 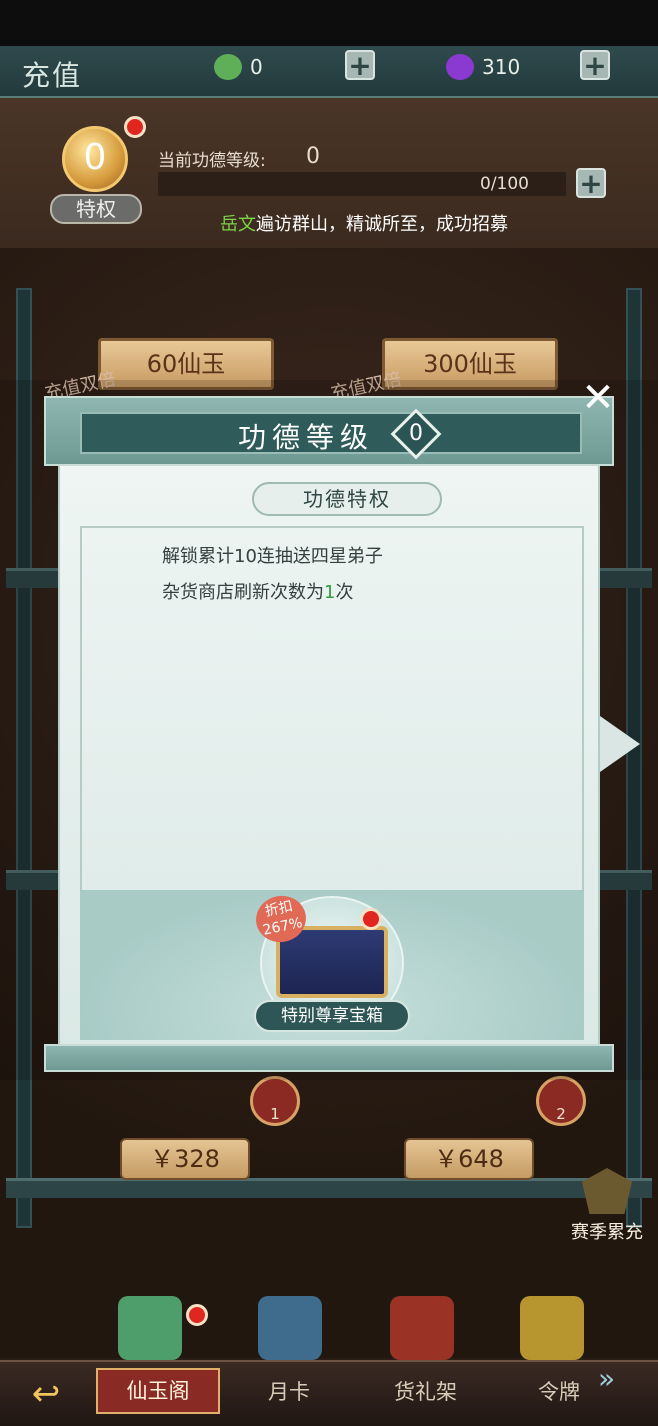 What do you see at coordinates (469, 1159) in the screenshot?
I see `price-button-648: ￥648` at bounding box center [469, 1159].